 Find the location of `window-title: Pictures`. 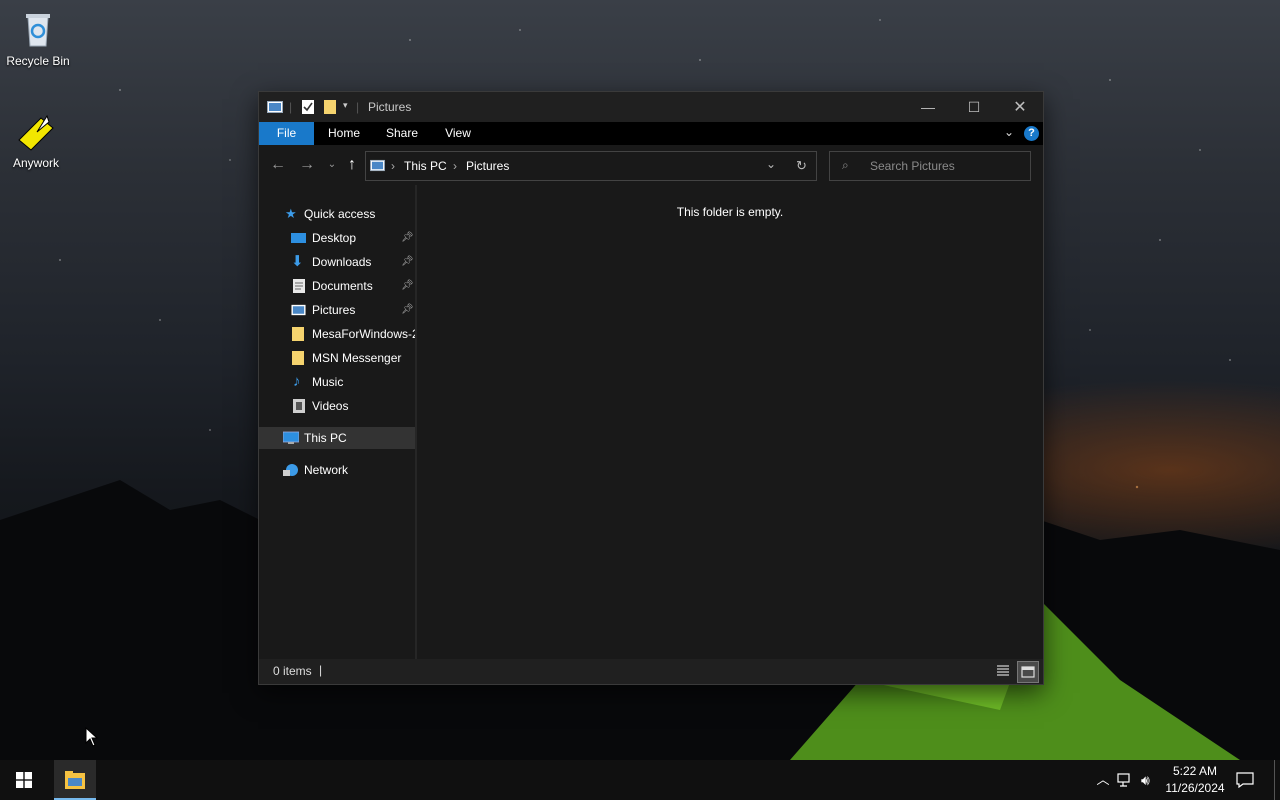

window-title: Pictures is located at coordinates (390, 107).